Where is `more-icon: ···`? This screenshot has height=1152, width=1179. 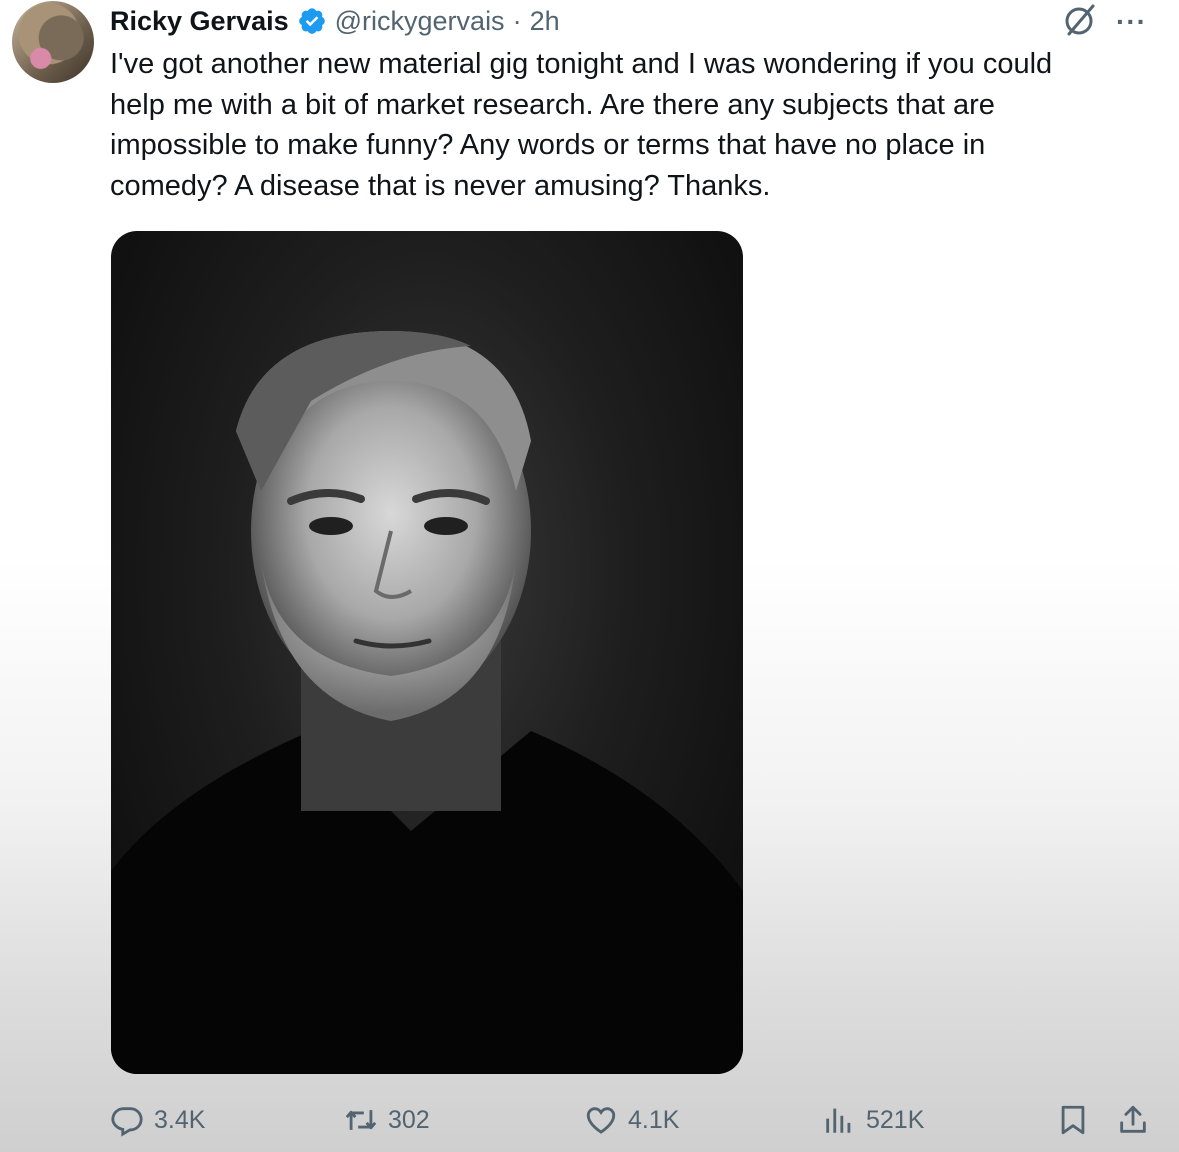
more-icon: ··· is located at coordinates (1131, 22).